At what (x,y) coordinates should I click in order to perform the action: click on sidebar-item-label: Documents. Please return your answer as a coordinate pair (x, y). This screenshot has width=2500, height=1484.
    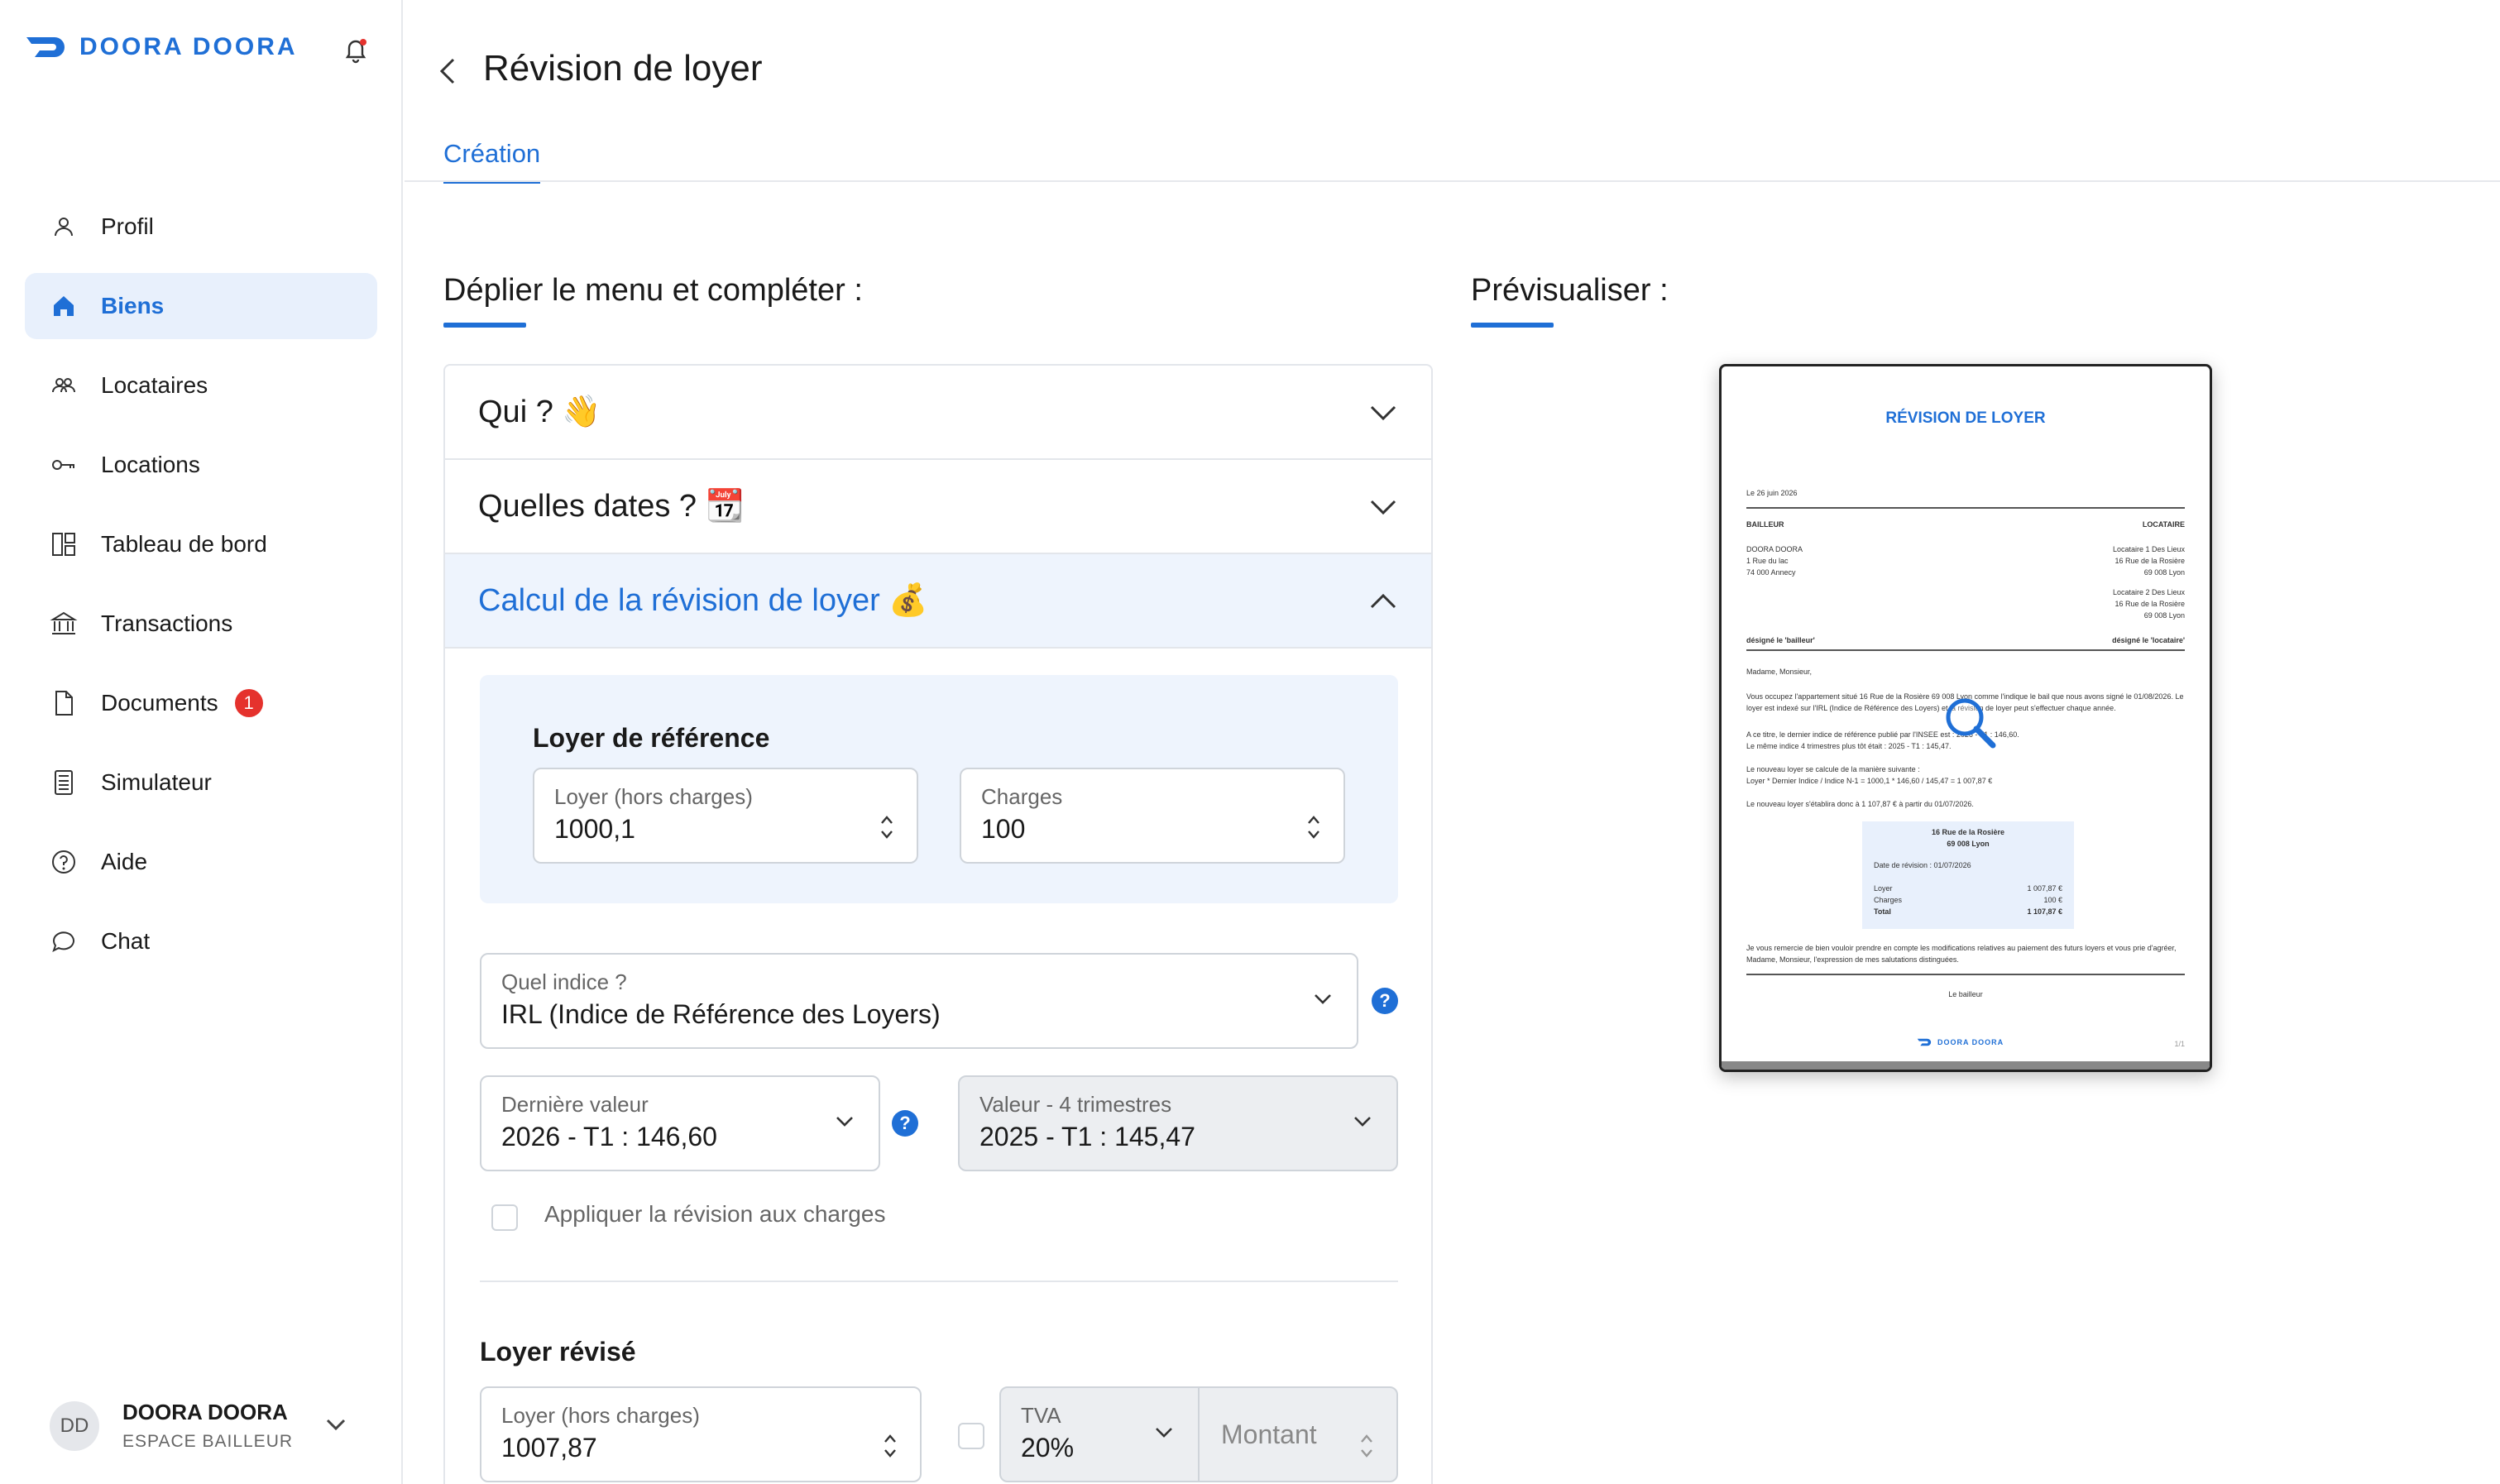
    Looking at the image, I should click on (159, 703).